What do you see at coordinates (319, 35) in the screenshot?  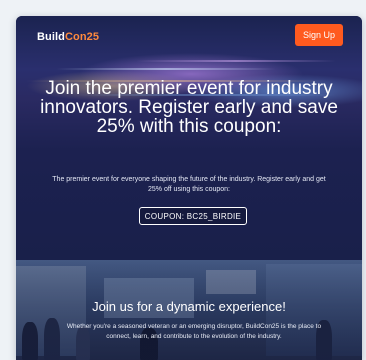 I see `sign-up-button: Sign Up` at bounding box center [319, 35].